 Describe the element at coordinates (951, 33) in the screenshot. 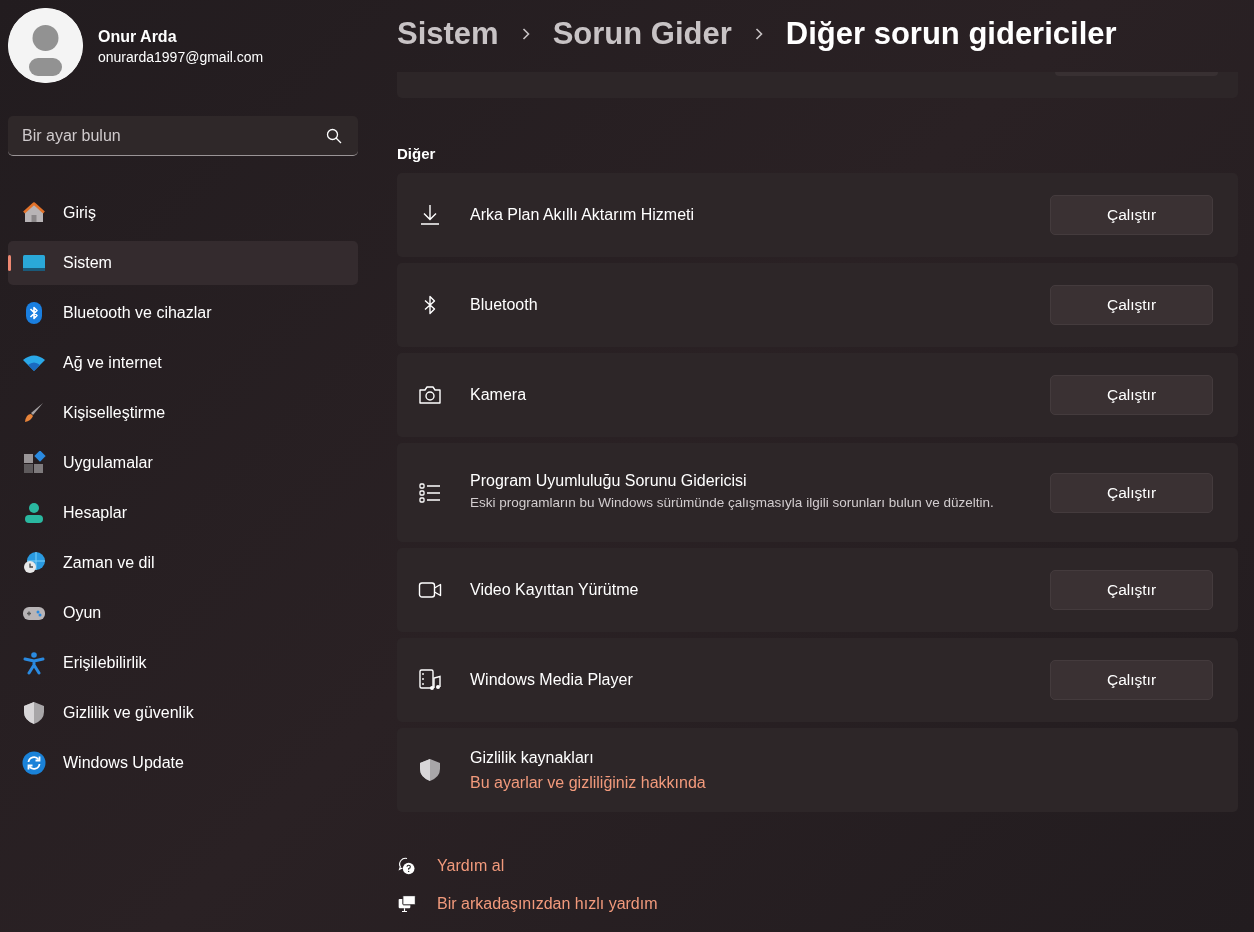

I see `page-title: Diğer sorun gidericiler` at that location.